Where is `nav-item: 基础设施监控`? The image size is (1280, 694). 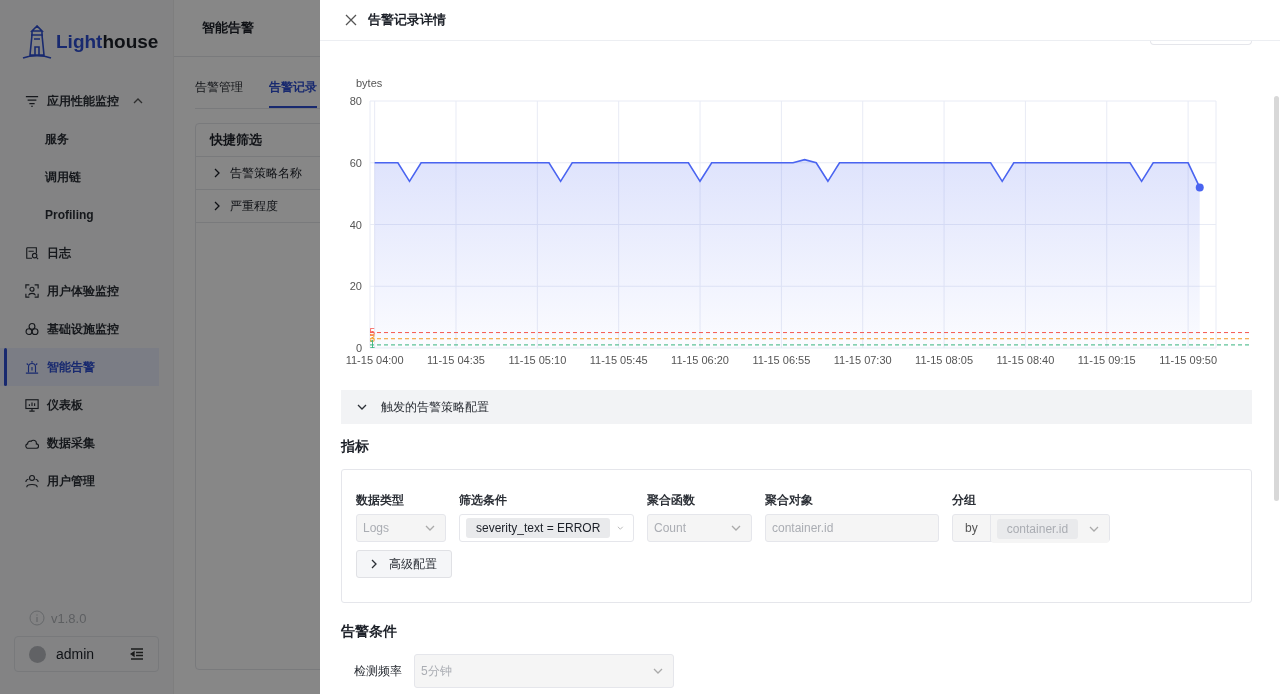
nav-item: 基础设施监控 is located at coordinates (79, 329).